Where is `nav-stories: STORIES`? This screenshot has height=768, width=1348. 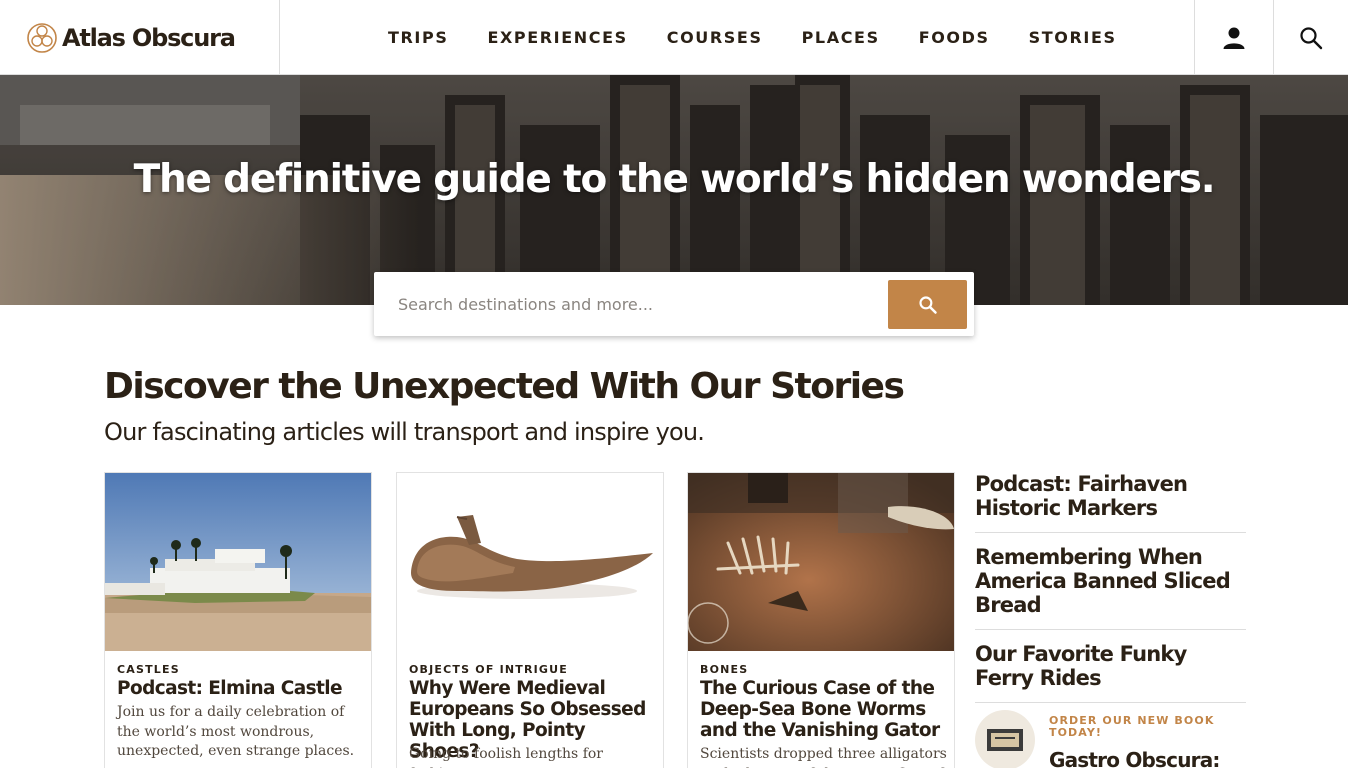
nav-stories: STORIES is located at coordinates (1073, 37).